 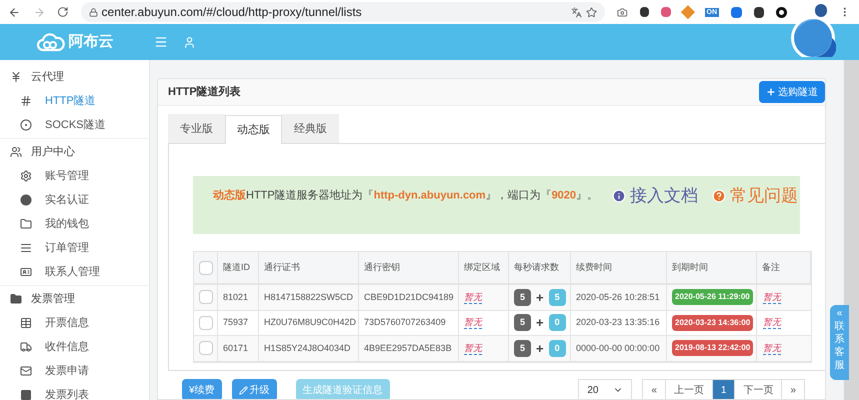 I want to click on table-row: 60171 H1S85Y24J8O4034D 4B9EE2957DA5E83B 暂无 5 + 0 0000-00-00 00:00:00 2019-08-13 22:42:00 暂无, so click(x=502, y=349).